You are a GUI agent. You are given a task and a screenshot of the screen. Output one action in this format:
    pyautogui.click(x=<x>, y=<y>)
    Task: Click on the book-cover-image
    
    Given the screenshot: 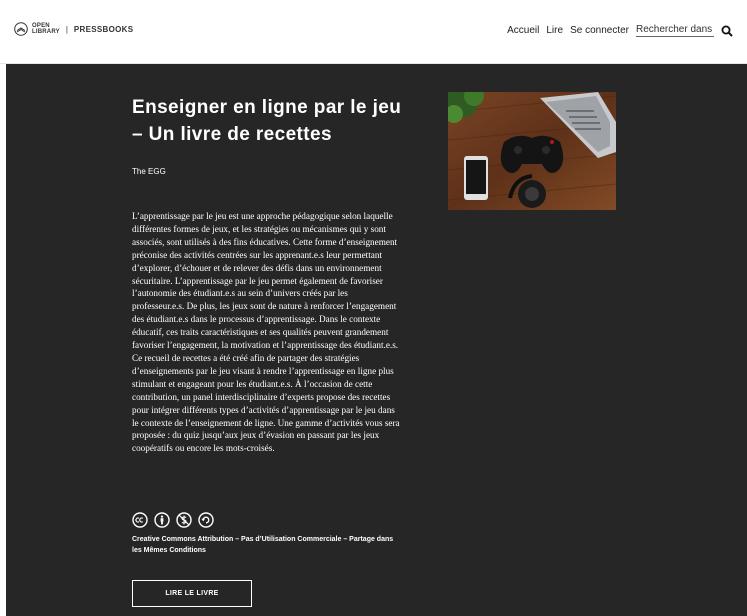 What is the action you would take?
    pyautogui.click(x=532, y=151)
    